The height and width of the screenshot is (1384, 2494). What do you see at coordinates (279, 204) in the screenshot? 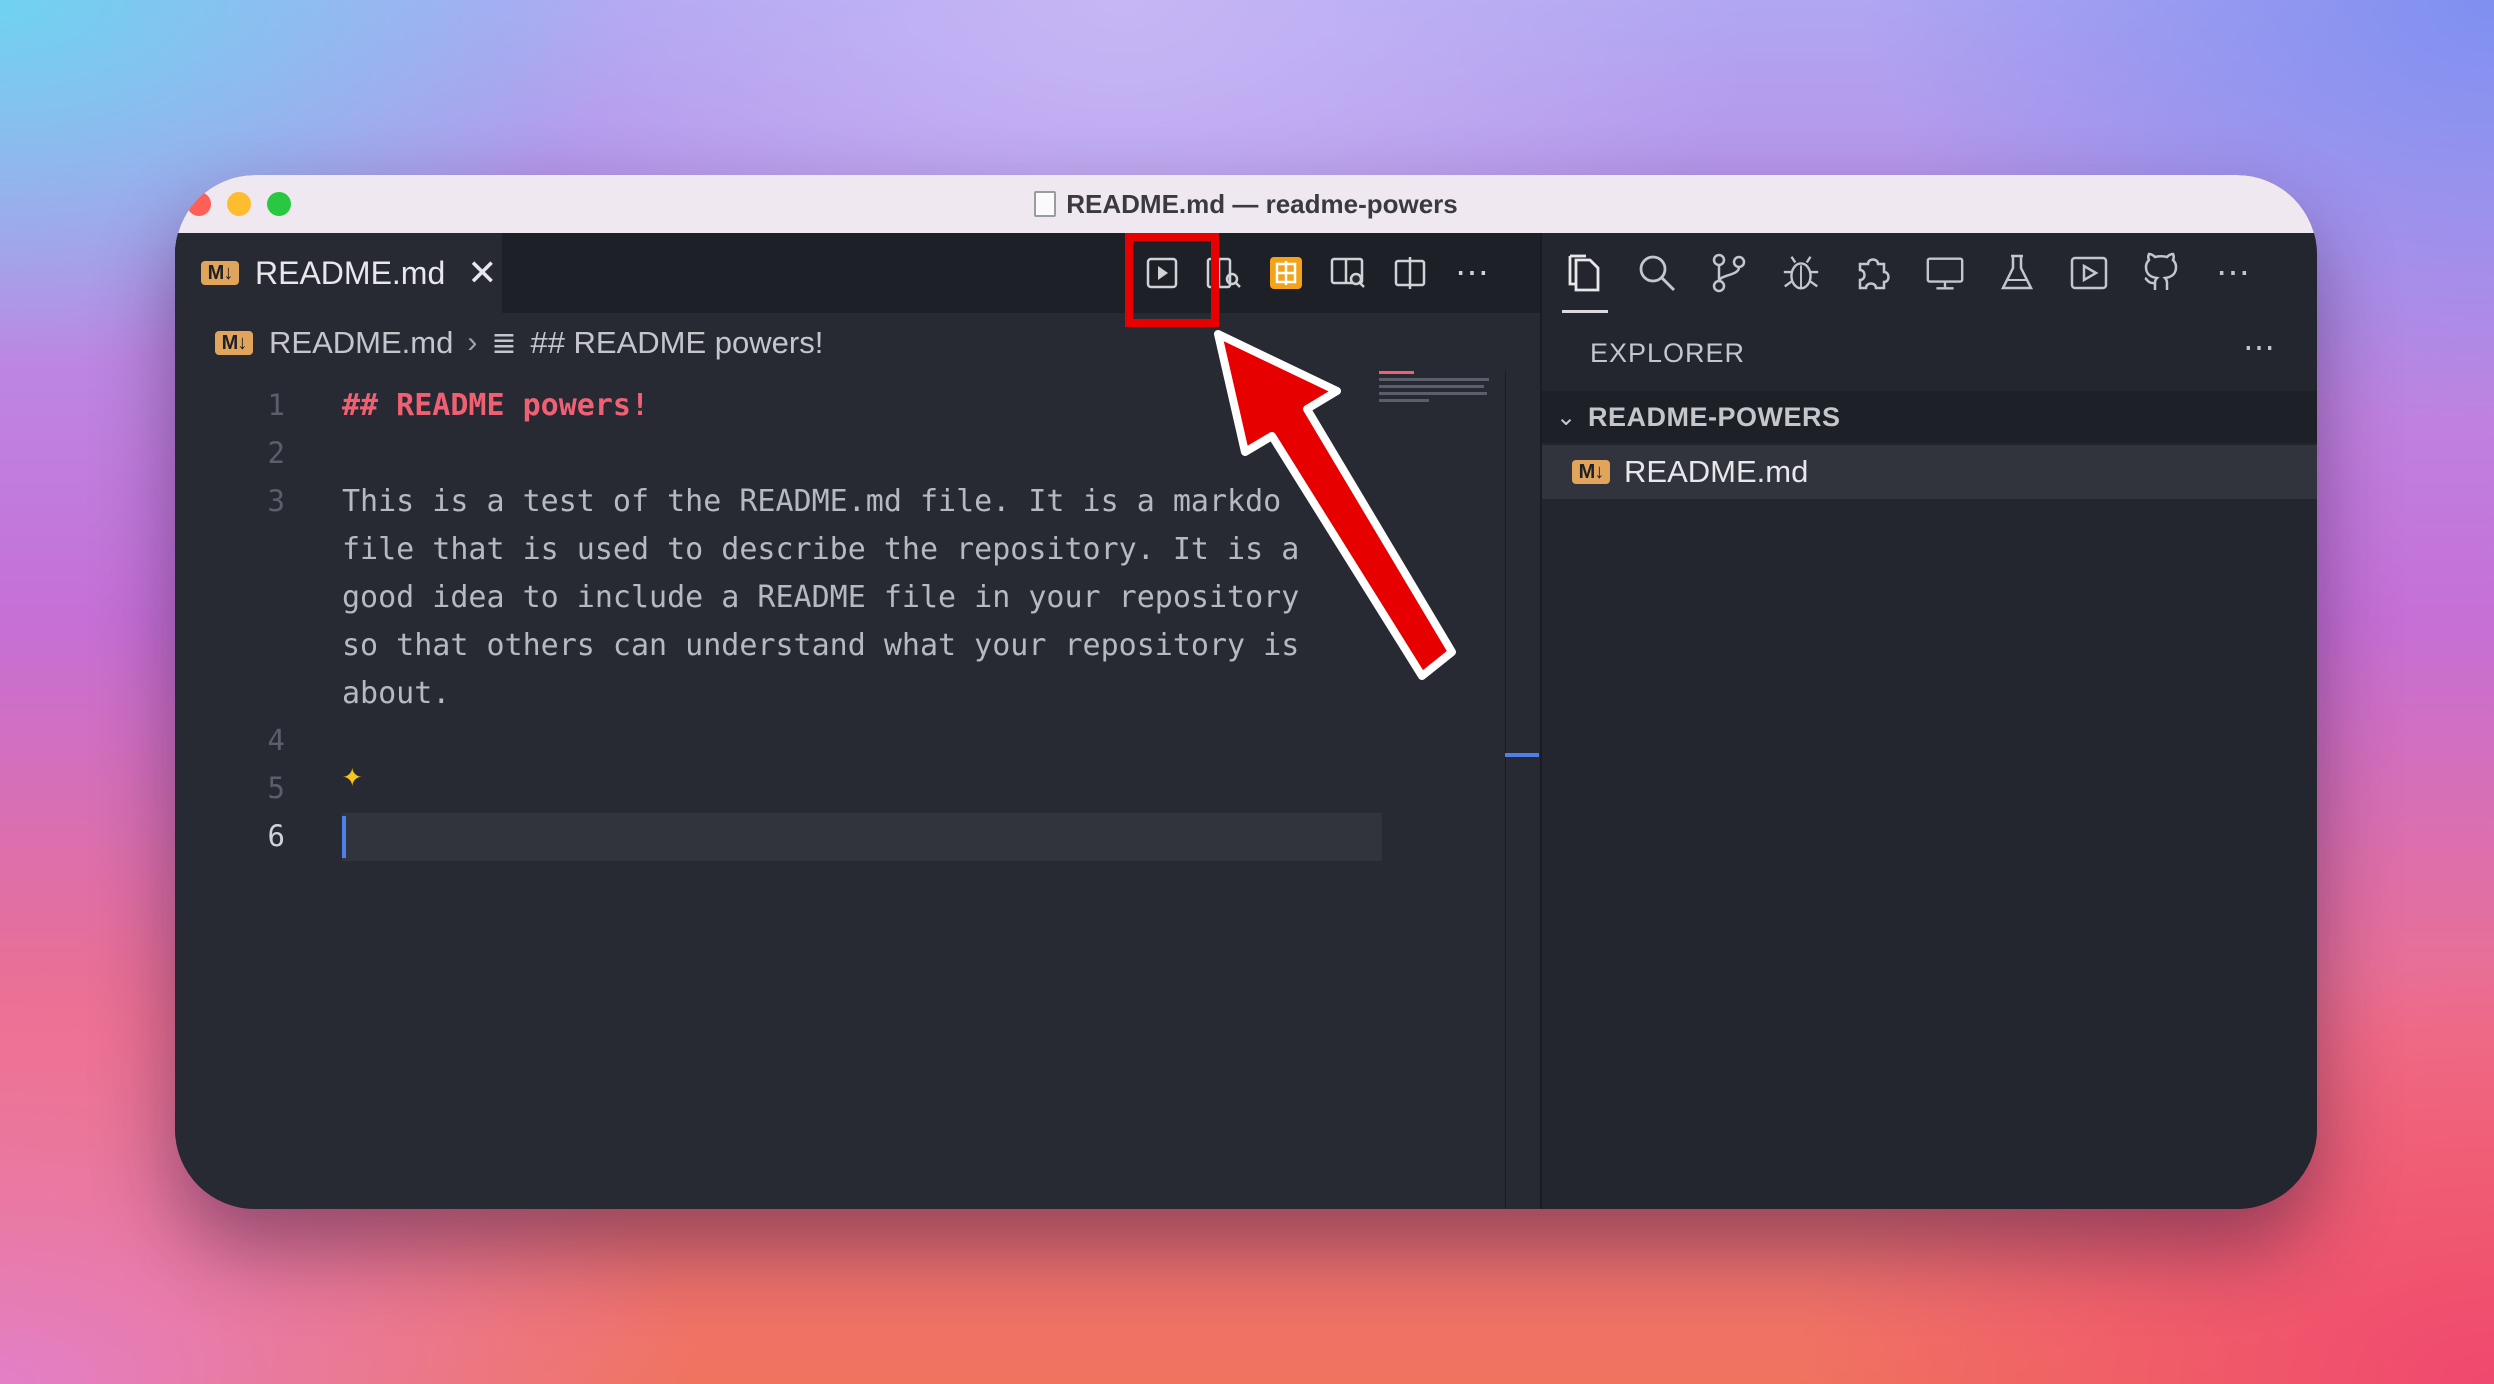
I see `zoom-window-button` at bounding box center [279, 204].